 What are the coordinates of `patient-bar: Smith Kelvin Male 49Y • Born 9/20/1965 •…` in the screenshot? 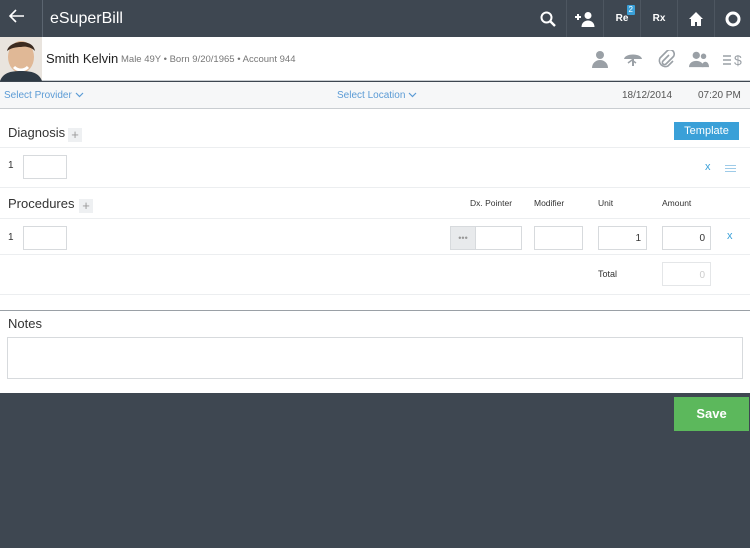 It's located at (375, 59).